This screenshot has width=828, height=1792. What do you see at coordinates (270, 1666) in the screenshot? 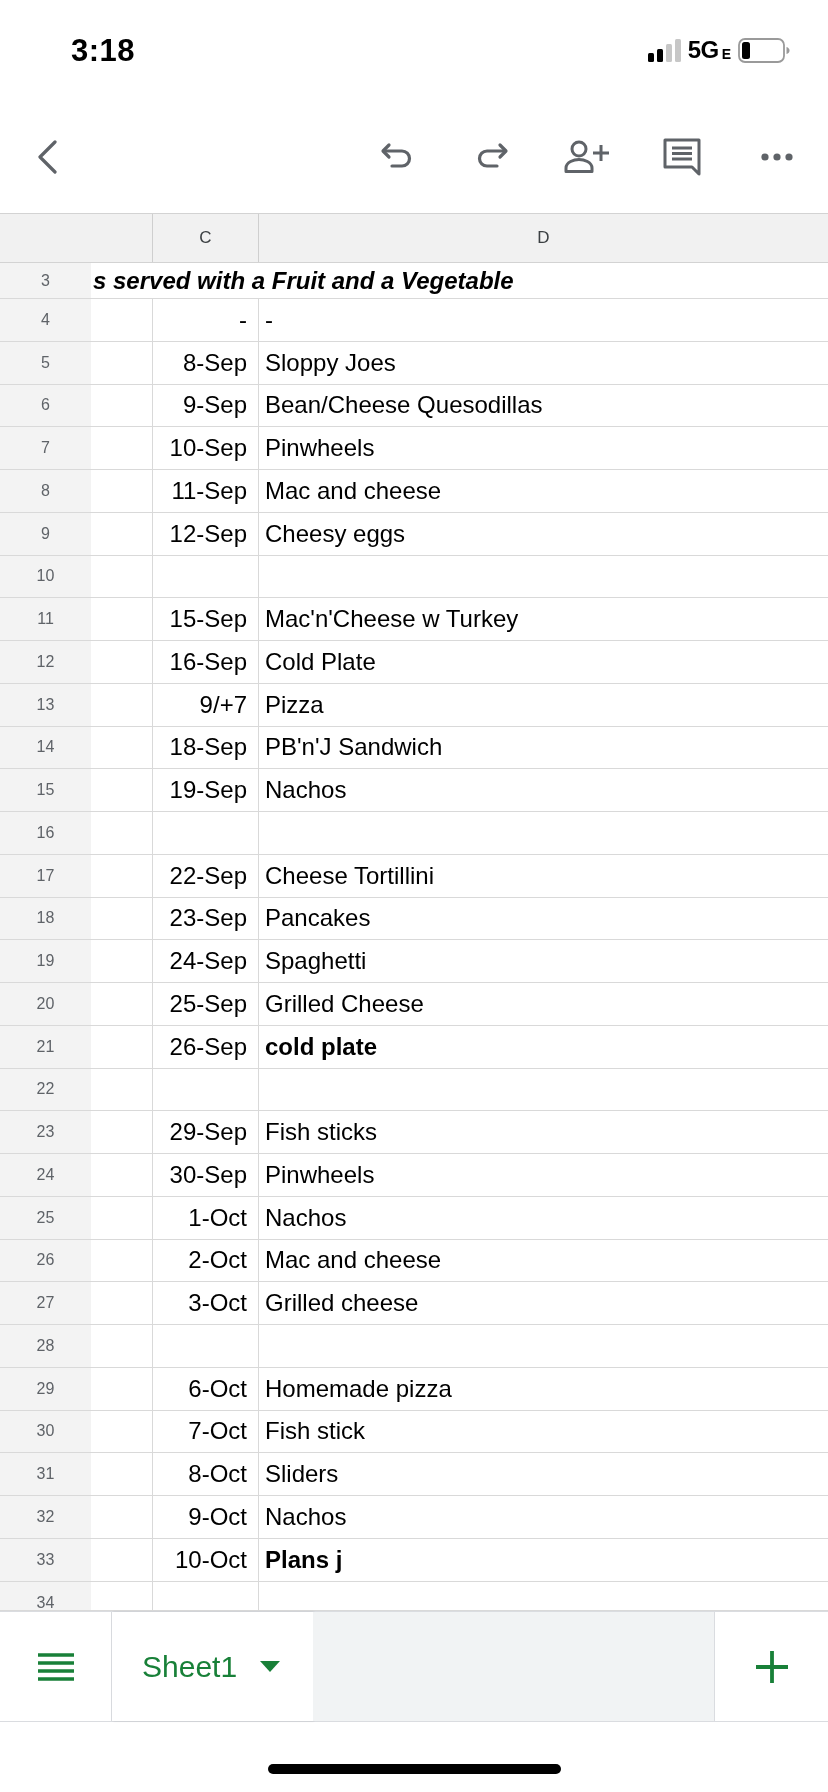
I see `caret-icon` at bounding box center [270, 1666].